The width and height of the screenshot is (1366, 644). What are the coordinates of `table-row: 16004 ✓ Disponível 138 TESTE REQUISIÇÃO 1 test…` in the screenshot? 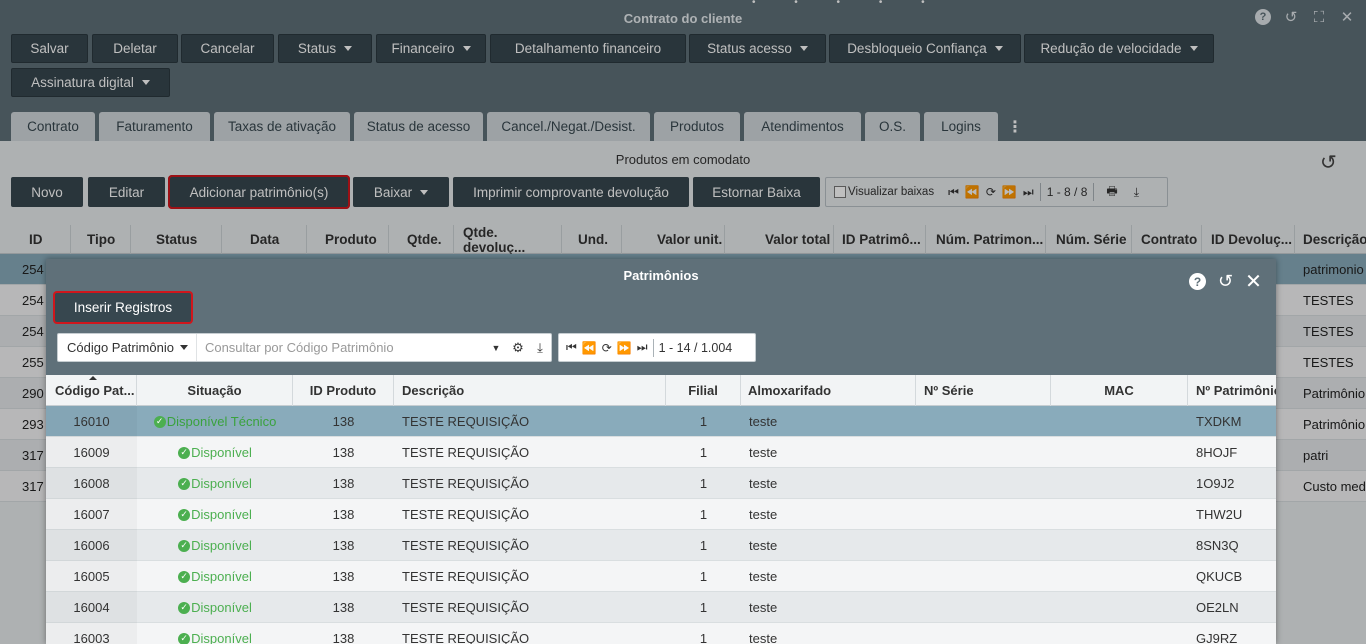 It's located at (661, 607).